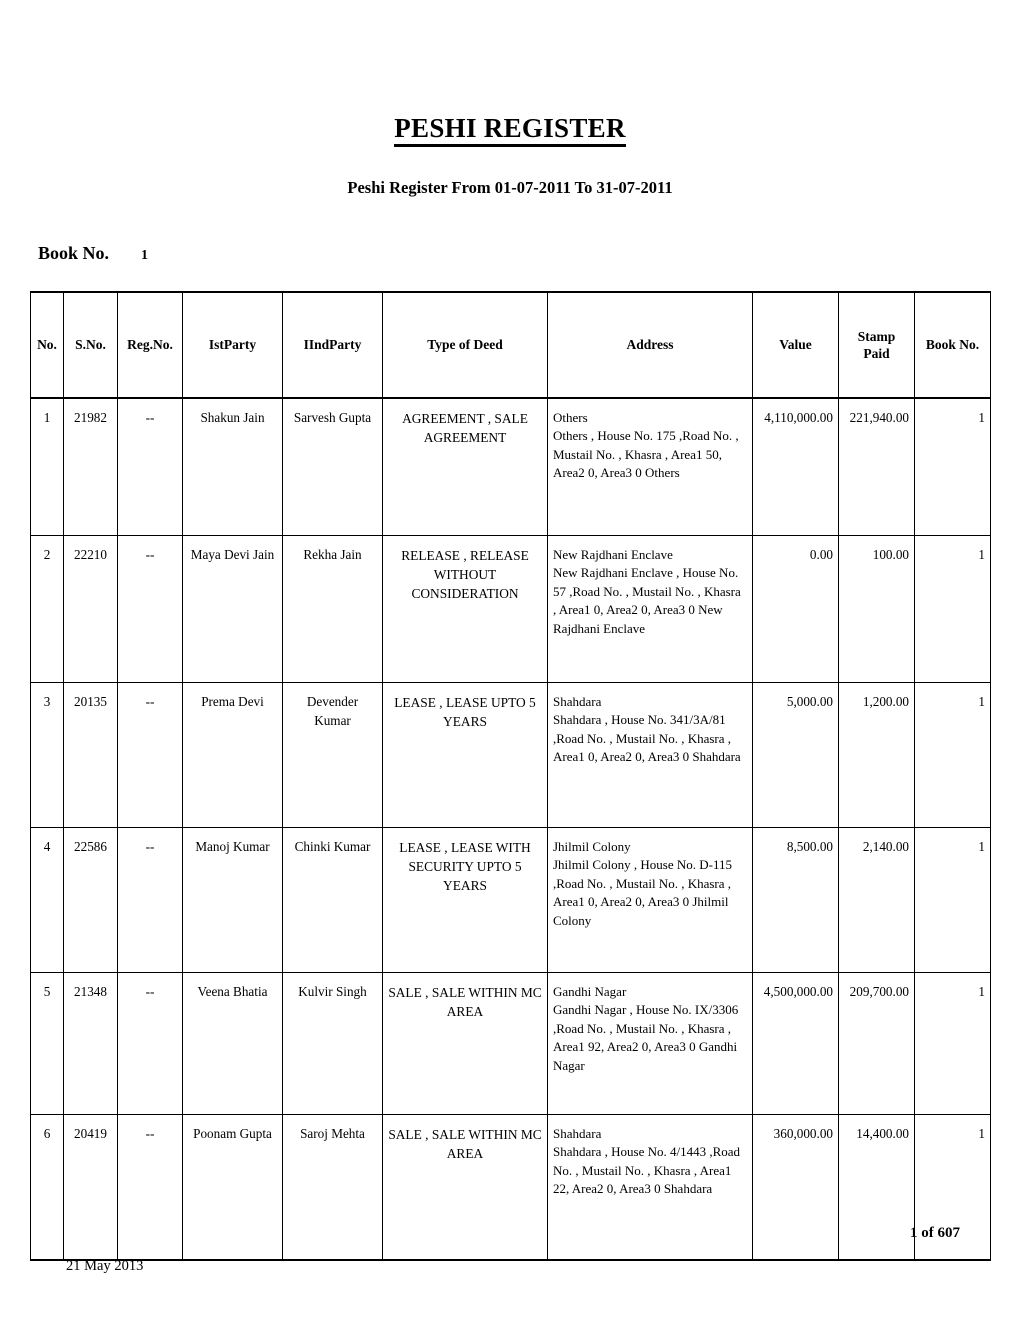 The width and height of the screenshot is (1020, 1320). Describe the element at coordinates (795, 755) in the screenshot. I see `cell-value: 5,000.00` at that location.